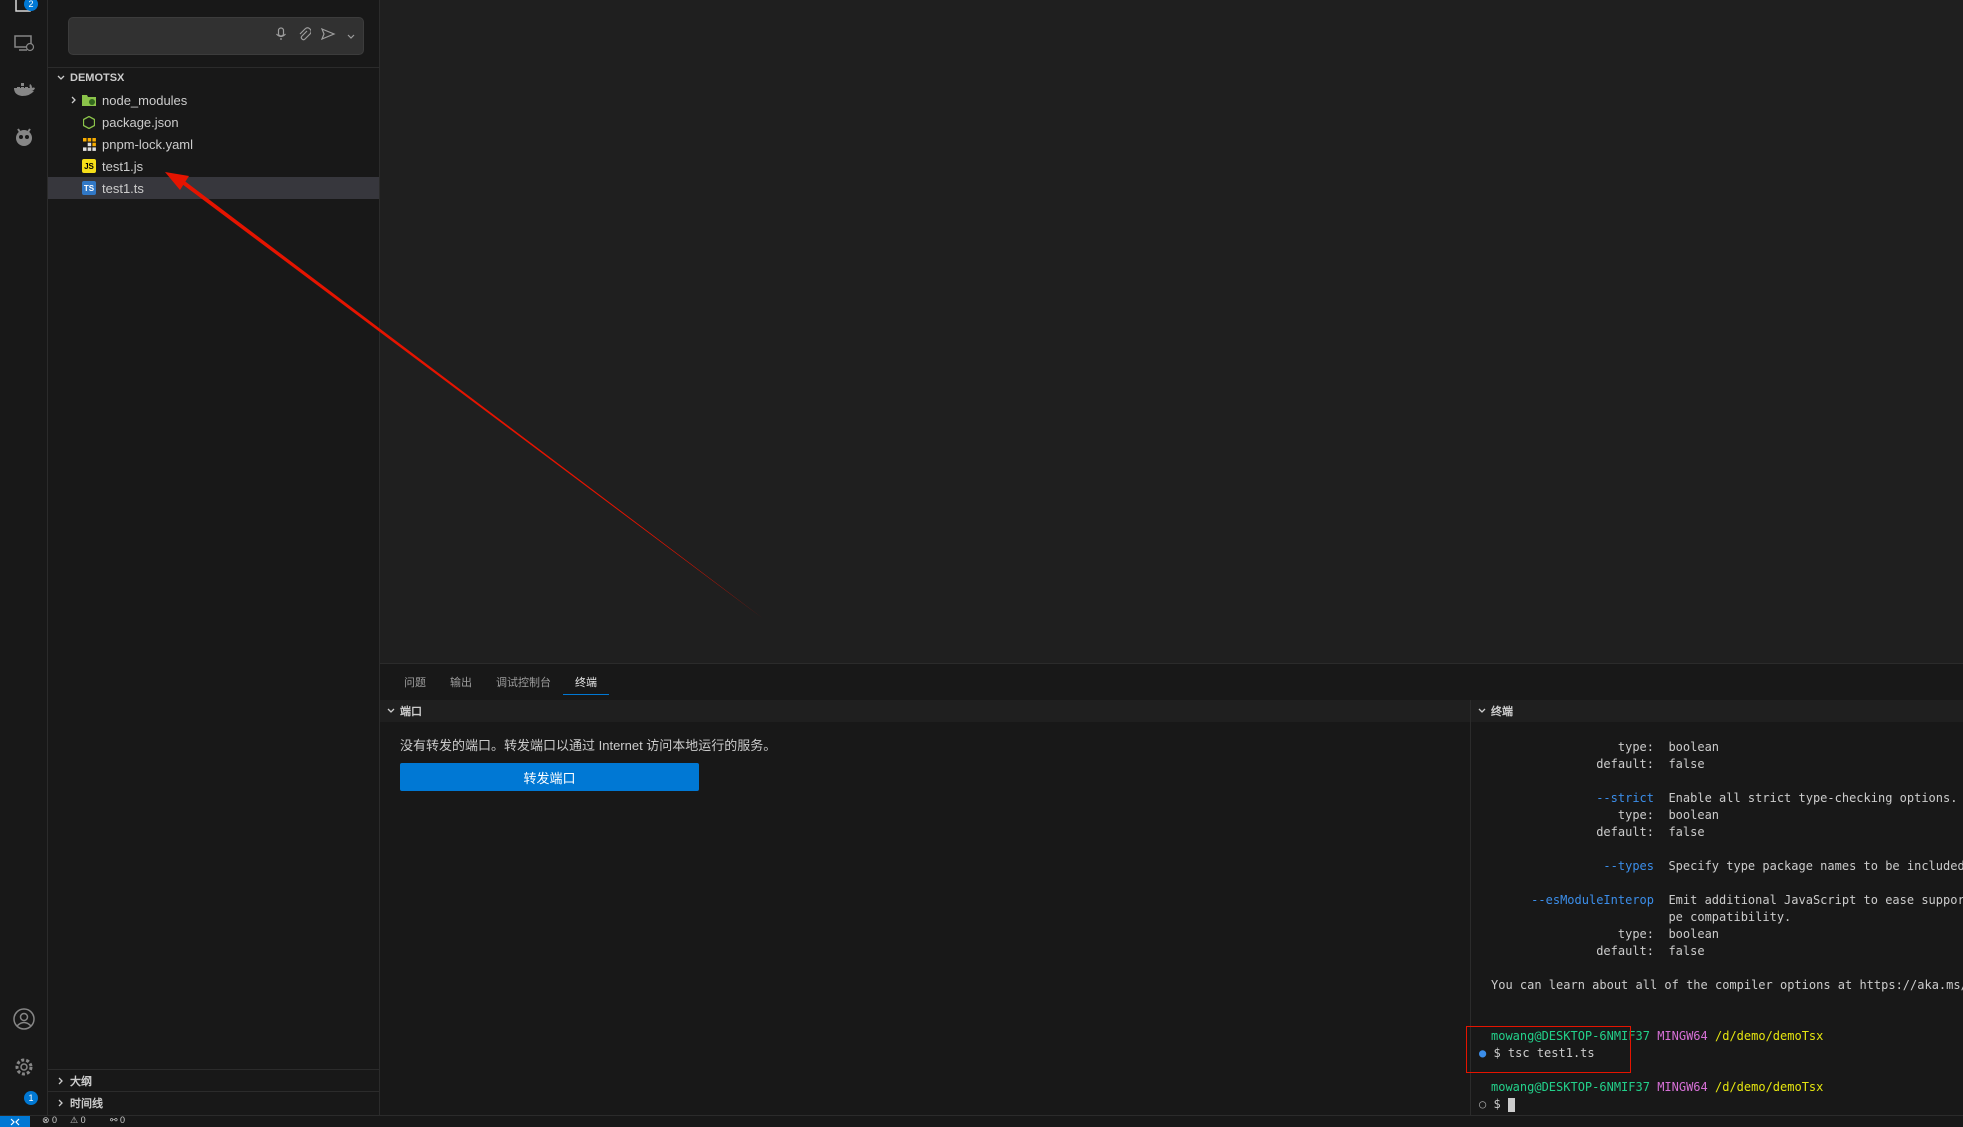 The width and height of the screenshot is (1963, 1127). Describe the element at coordinates (89, 100) in the screenshot. I see `folder-node-icon` at that location.